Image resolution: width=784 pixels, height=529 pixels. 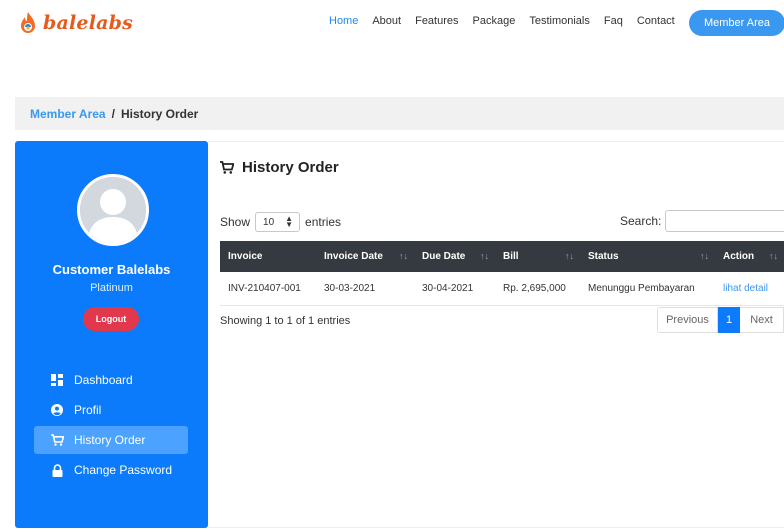 What do you see at coordinates (386, 21) in the screenshot?
I see `nav-about: About` at bounding box center [386, 21].